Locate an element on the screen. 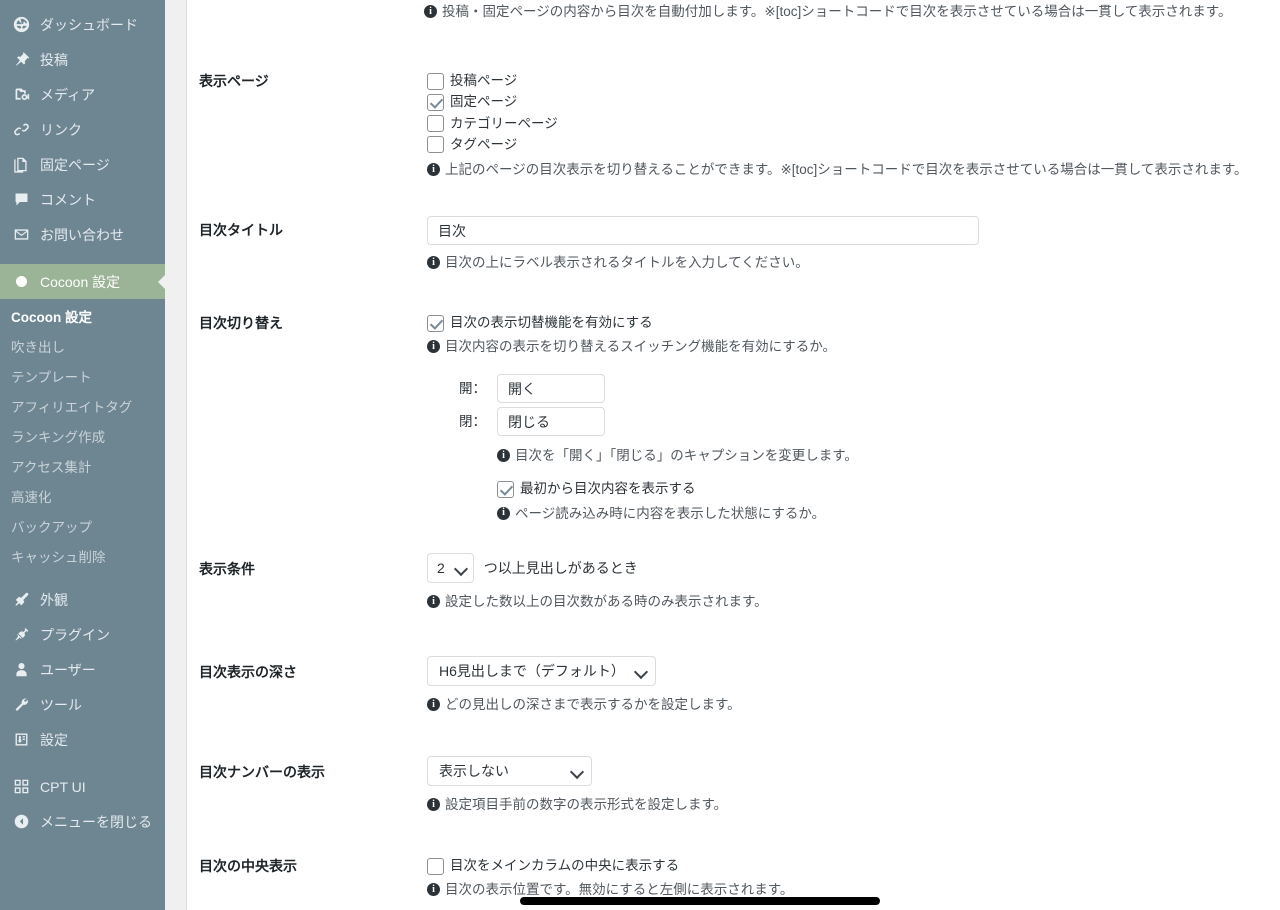 Image resolution: width=1280 pixels, height=910 pixels. sidebar-item-links: リンク is located at coordinates (82, 129).